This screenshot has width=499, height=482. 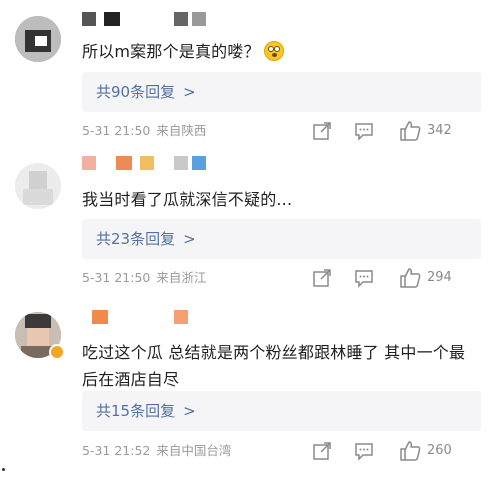 I want to click on stray-dot, so click(x=3, y=469).